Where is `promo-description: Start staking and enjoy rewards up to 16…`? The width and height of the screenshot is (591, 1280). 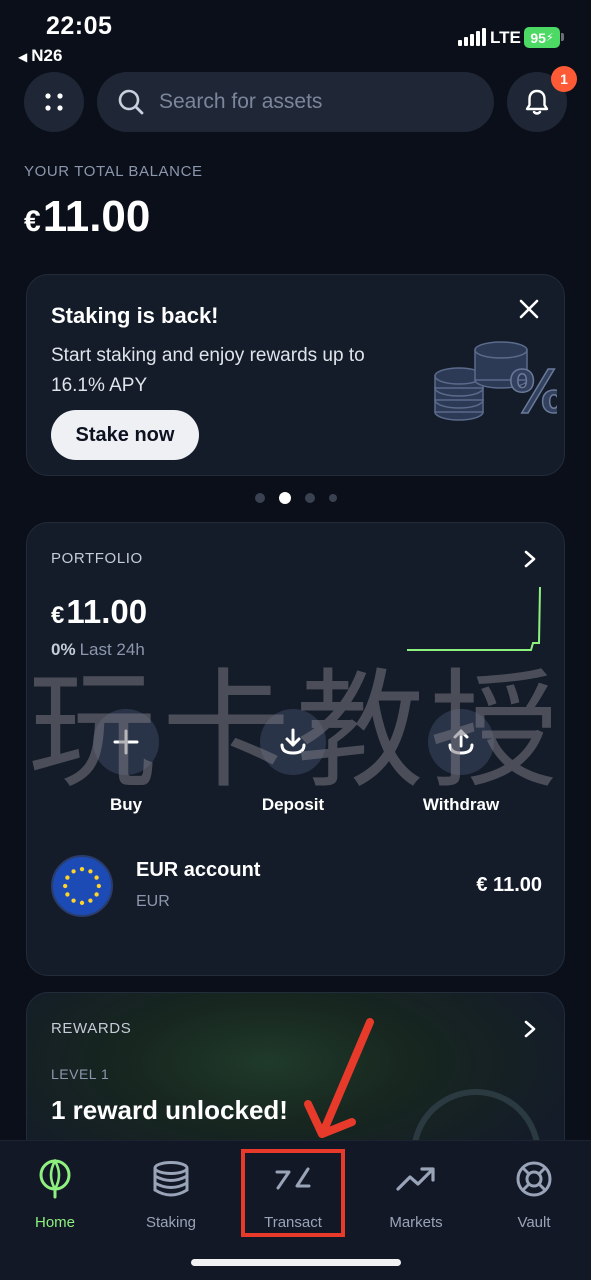 promo-description: Start staking and enjoy rewards up to 16… is located at coordinates (208, 370).